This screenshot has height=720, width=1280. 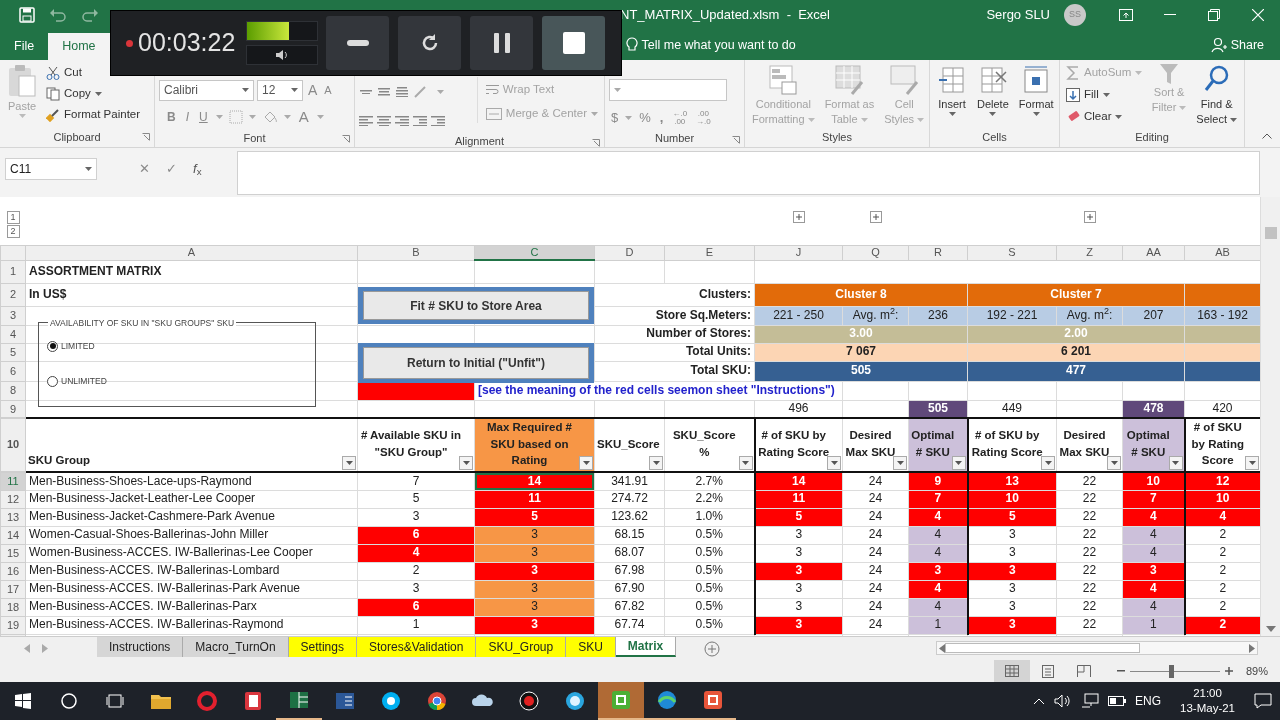 What do you see at coordinates (416, 499) in the screenshot?
I see `table-cell: 5` at bounding box center [416, 499].